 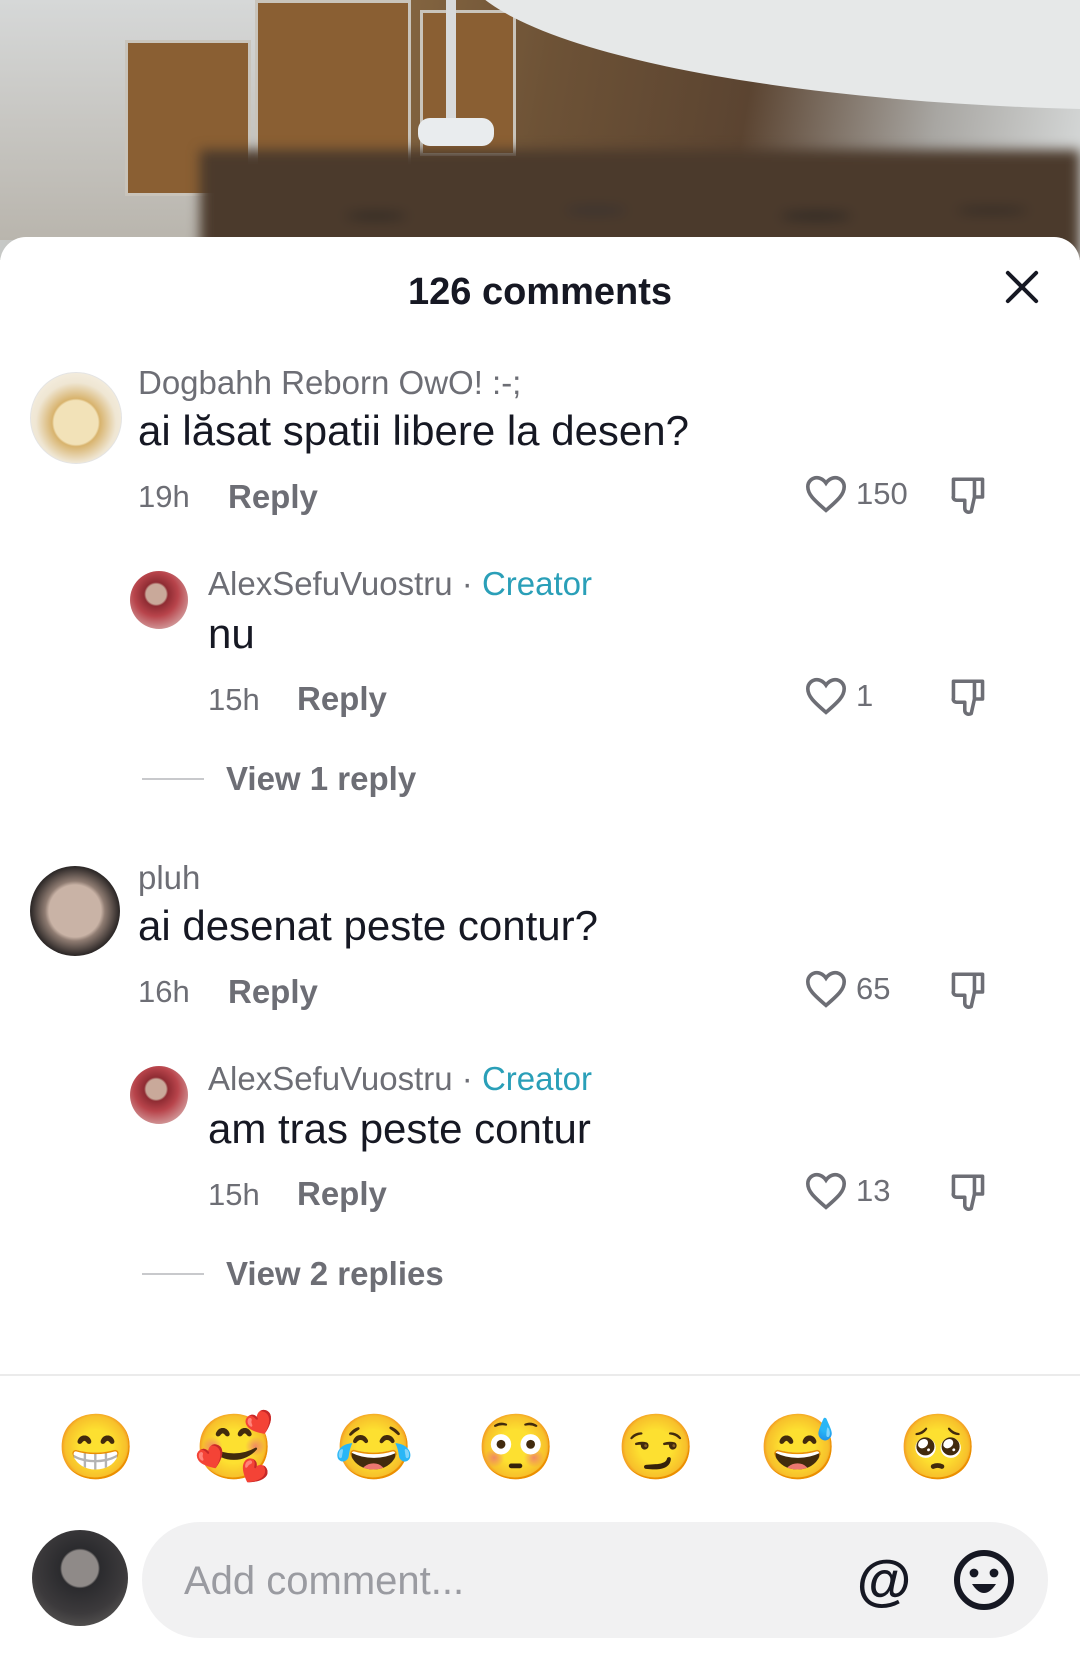 What do you see at coordinates (873, 1190) in the screenshot?
I see `like-count: 13` at bounding box center [873, 1190].